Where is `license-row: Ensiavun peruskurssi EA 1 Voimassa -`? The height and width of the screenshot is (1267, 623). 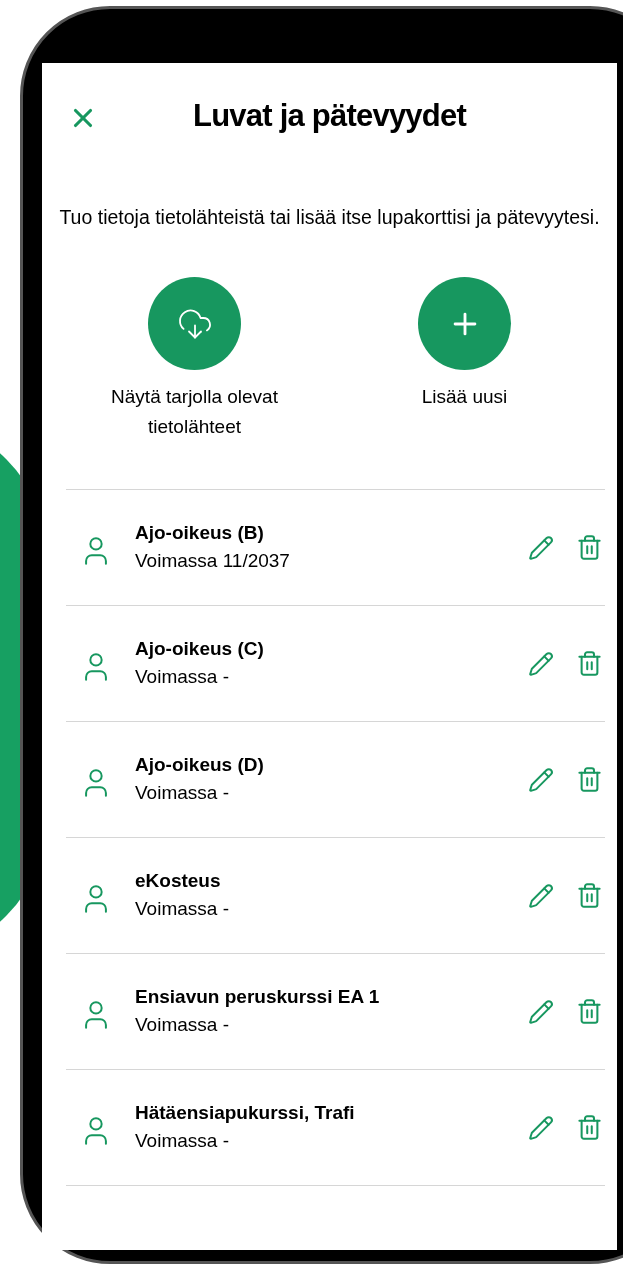
license-row: Ensiavun peruskurssi EA 1 Voimassa - is located at coordinates (335, 1012).